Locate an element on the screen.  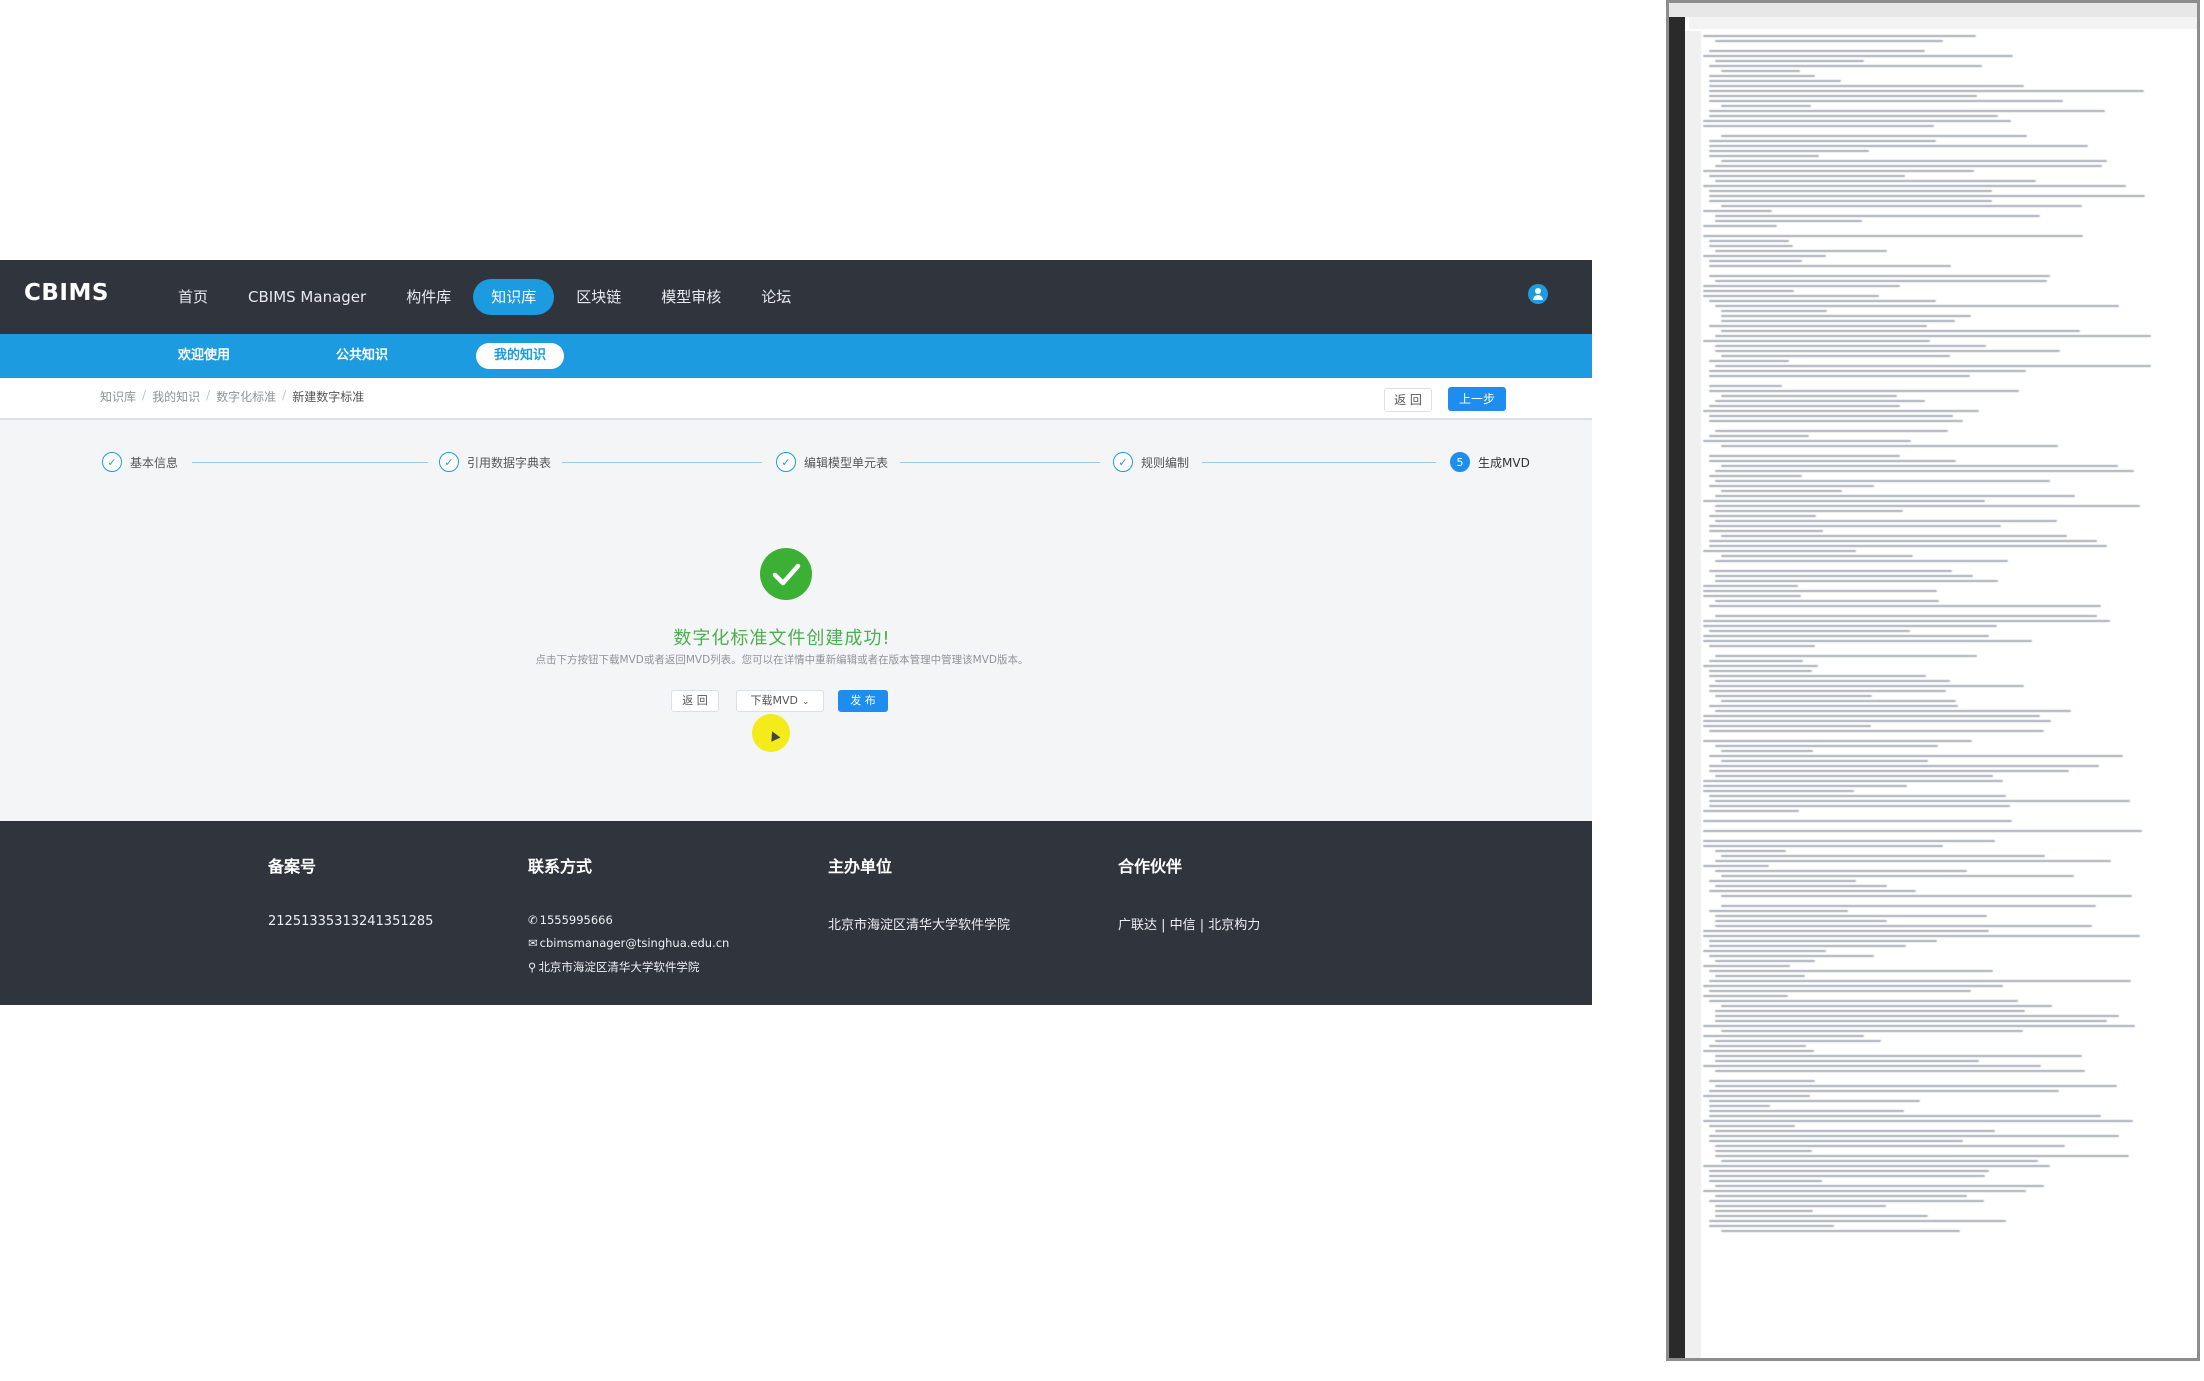
nav-item-component-library: 构件库 is located at coordinates (428, 297).